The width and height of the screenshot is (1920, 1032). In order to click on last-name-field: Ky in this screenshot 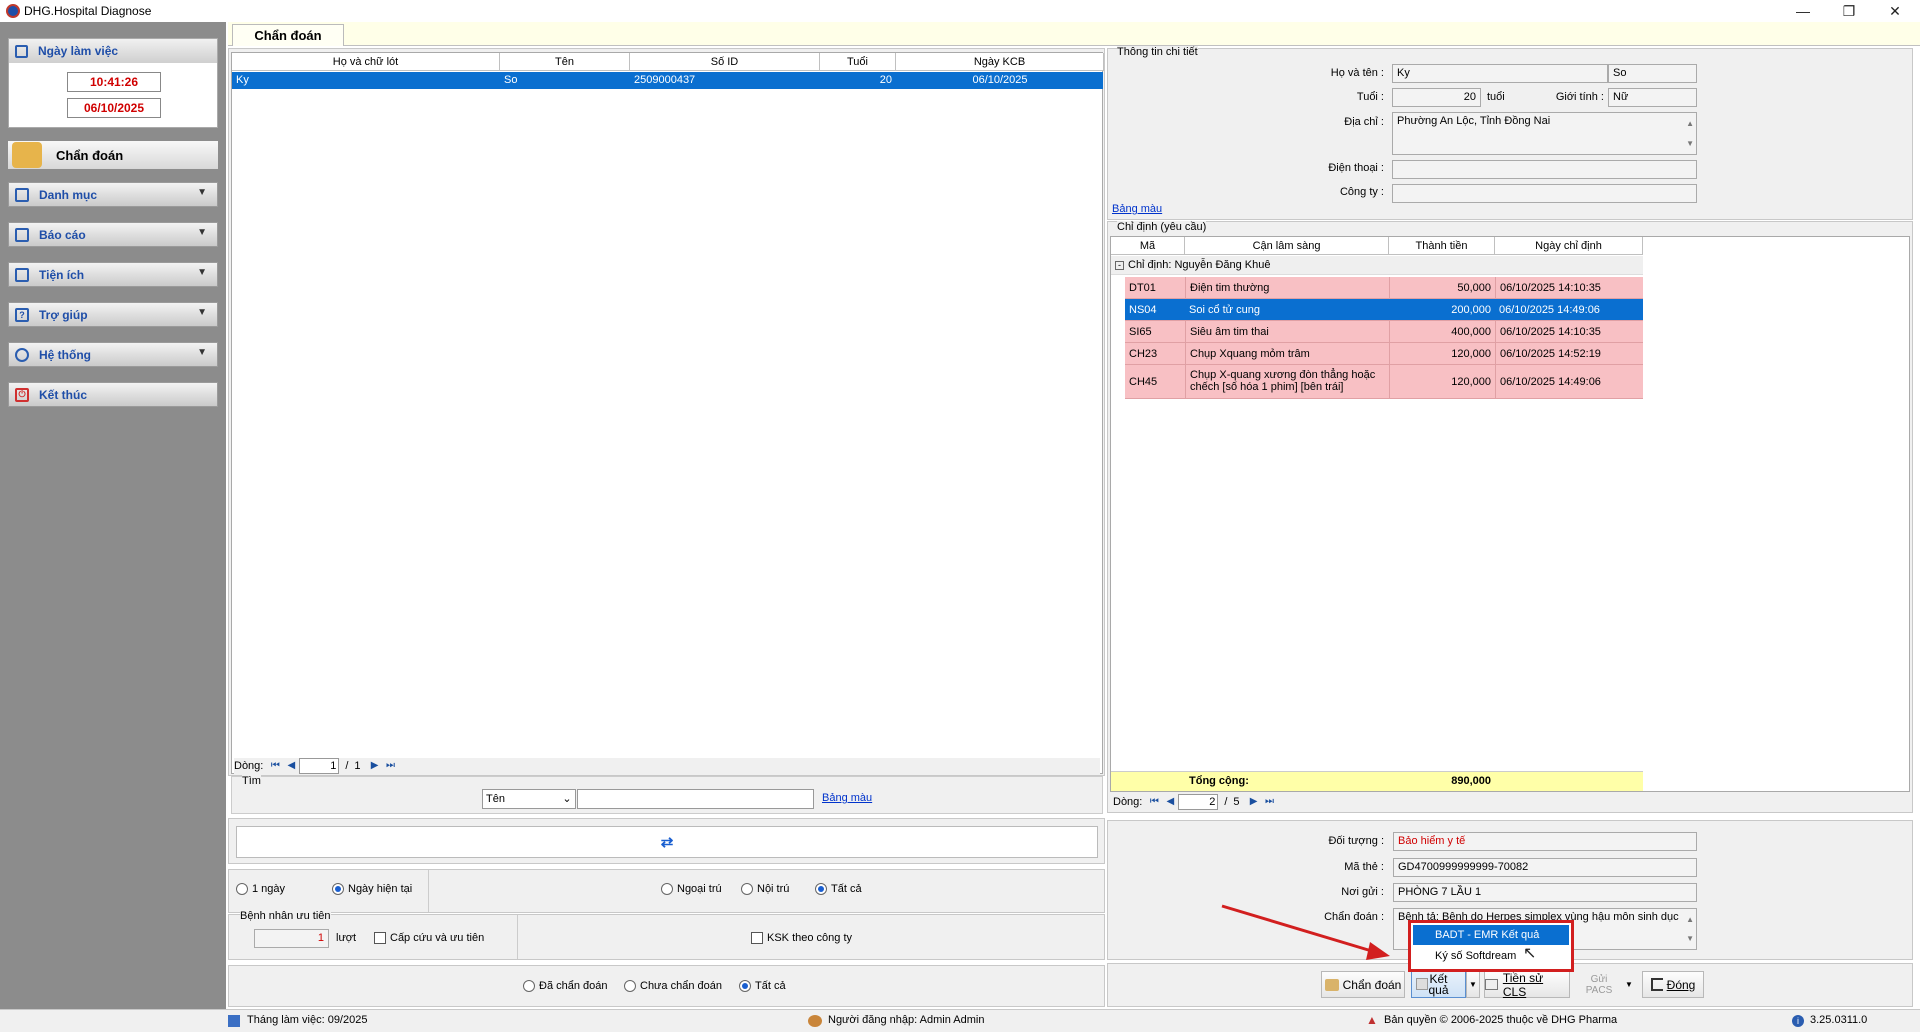, I will do `click(1500, 73)`.